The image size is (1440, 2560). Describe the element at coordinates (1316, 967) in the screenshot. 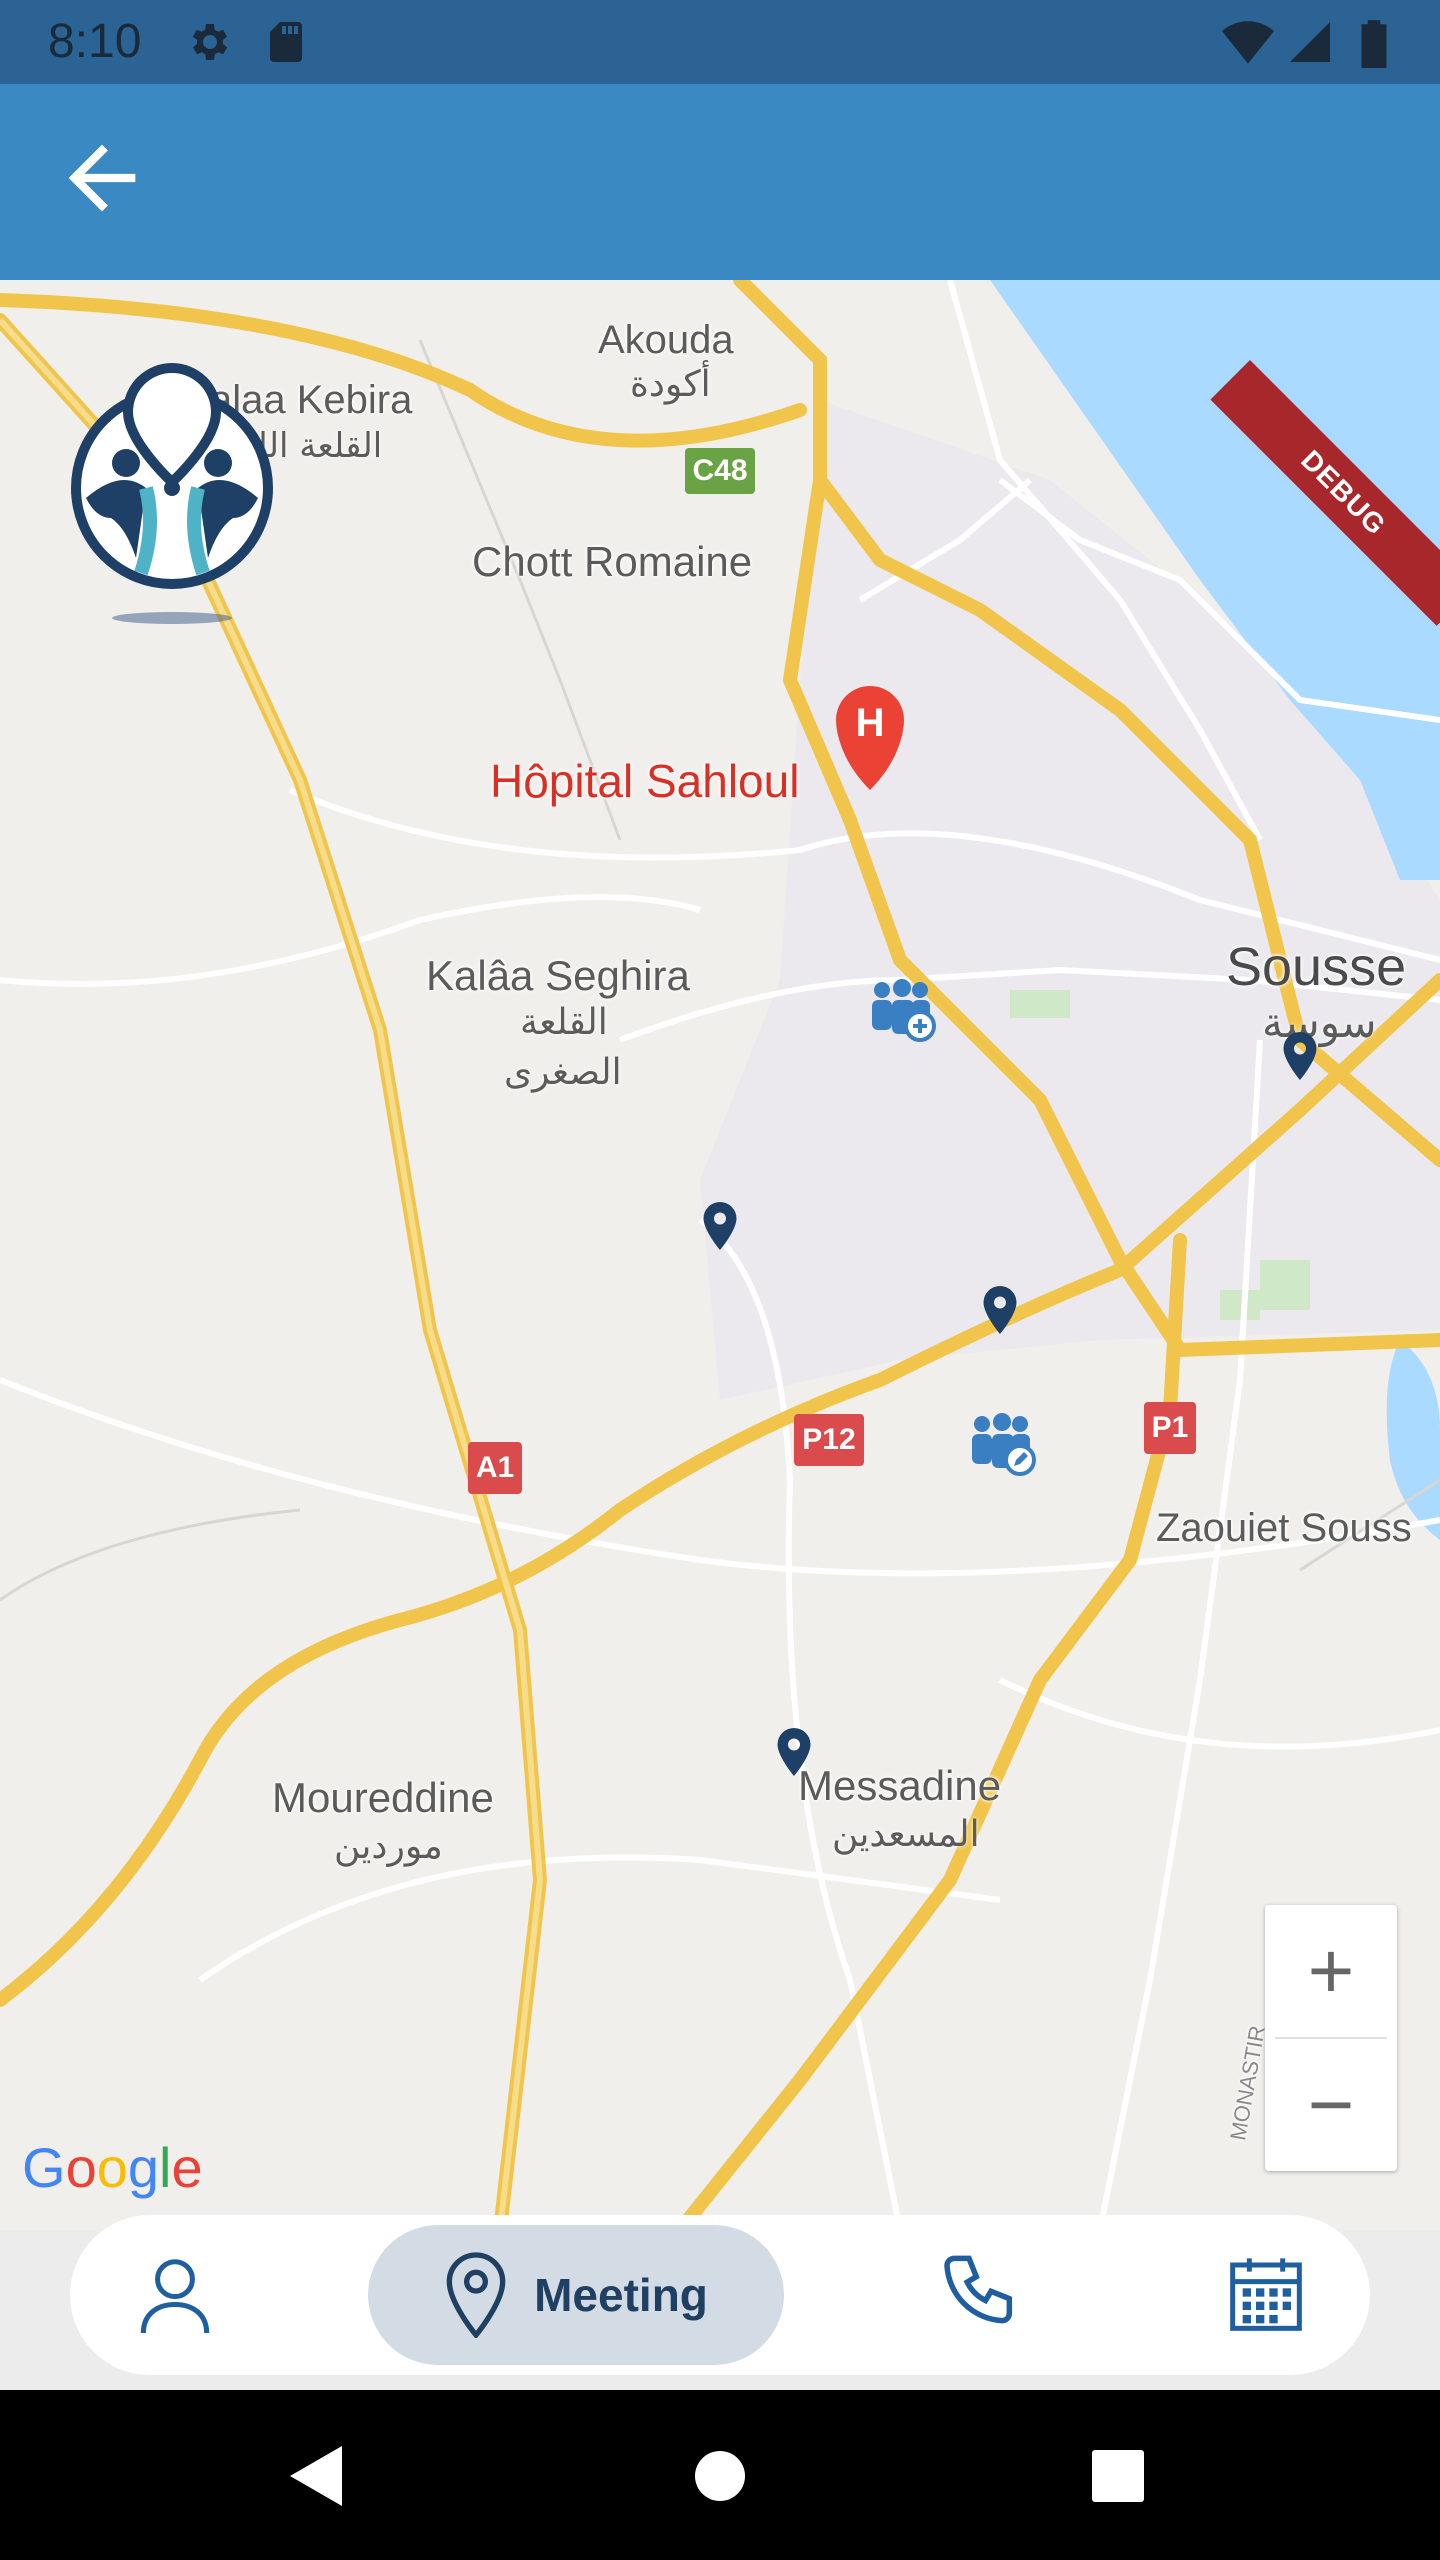

I see `place-sousse: Sousse` at that location.